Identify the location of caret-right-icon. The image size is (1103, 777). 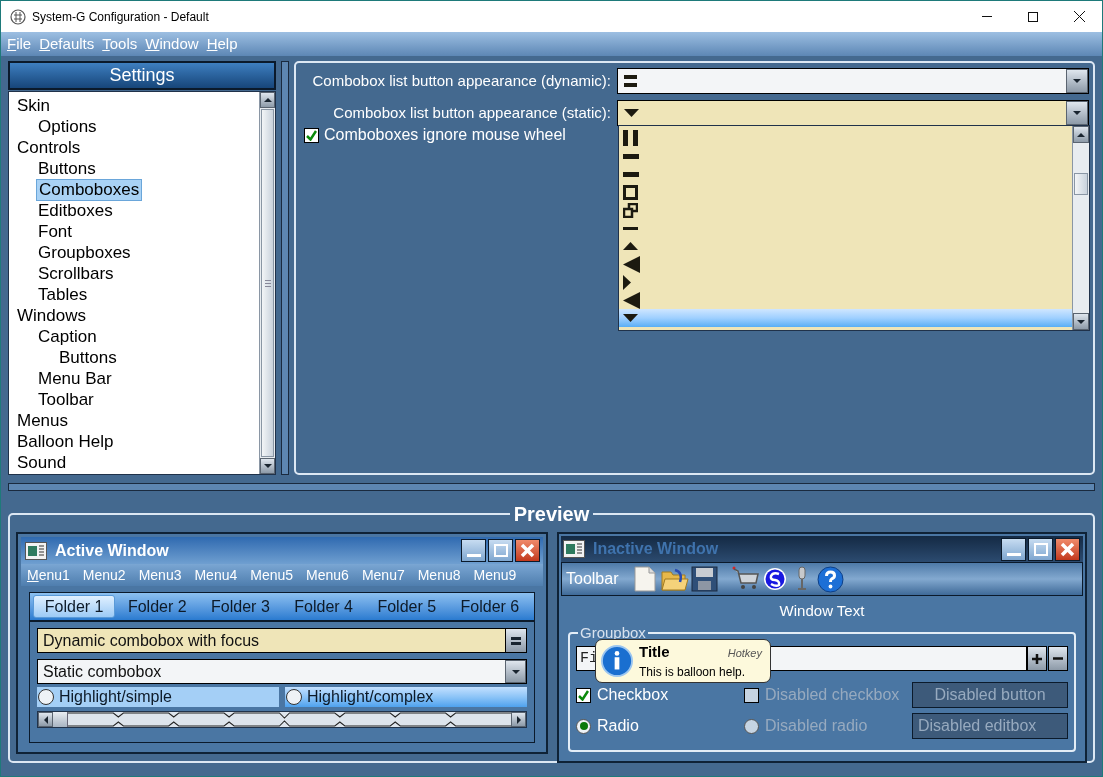
(518, 719).